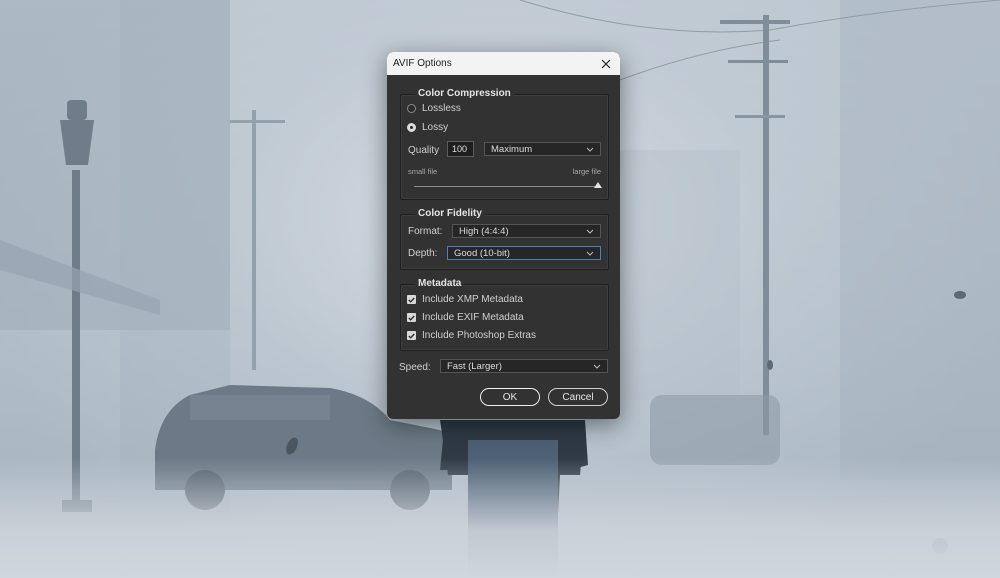  Describe the element at coordinates (411, 108) in the screenshot. I see `lossless-radio` at that location.